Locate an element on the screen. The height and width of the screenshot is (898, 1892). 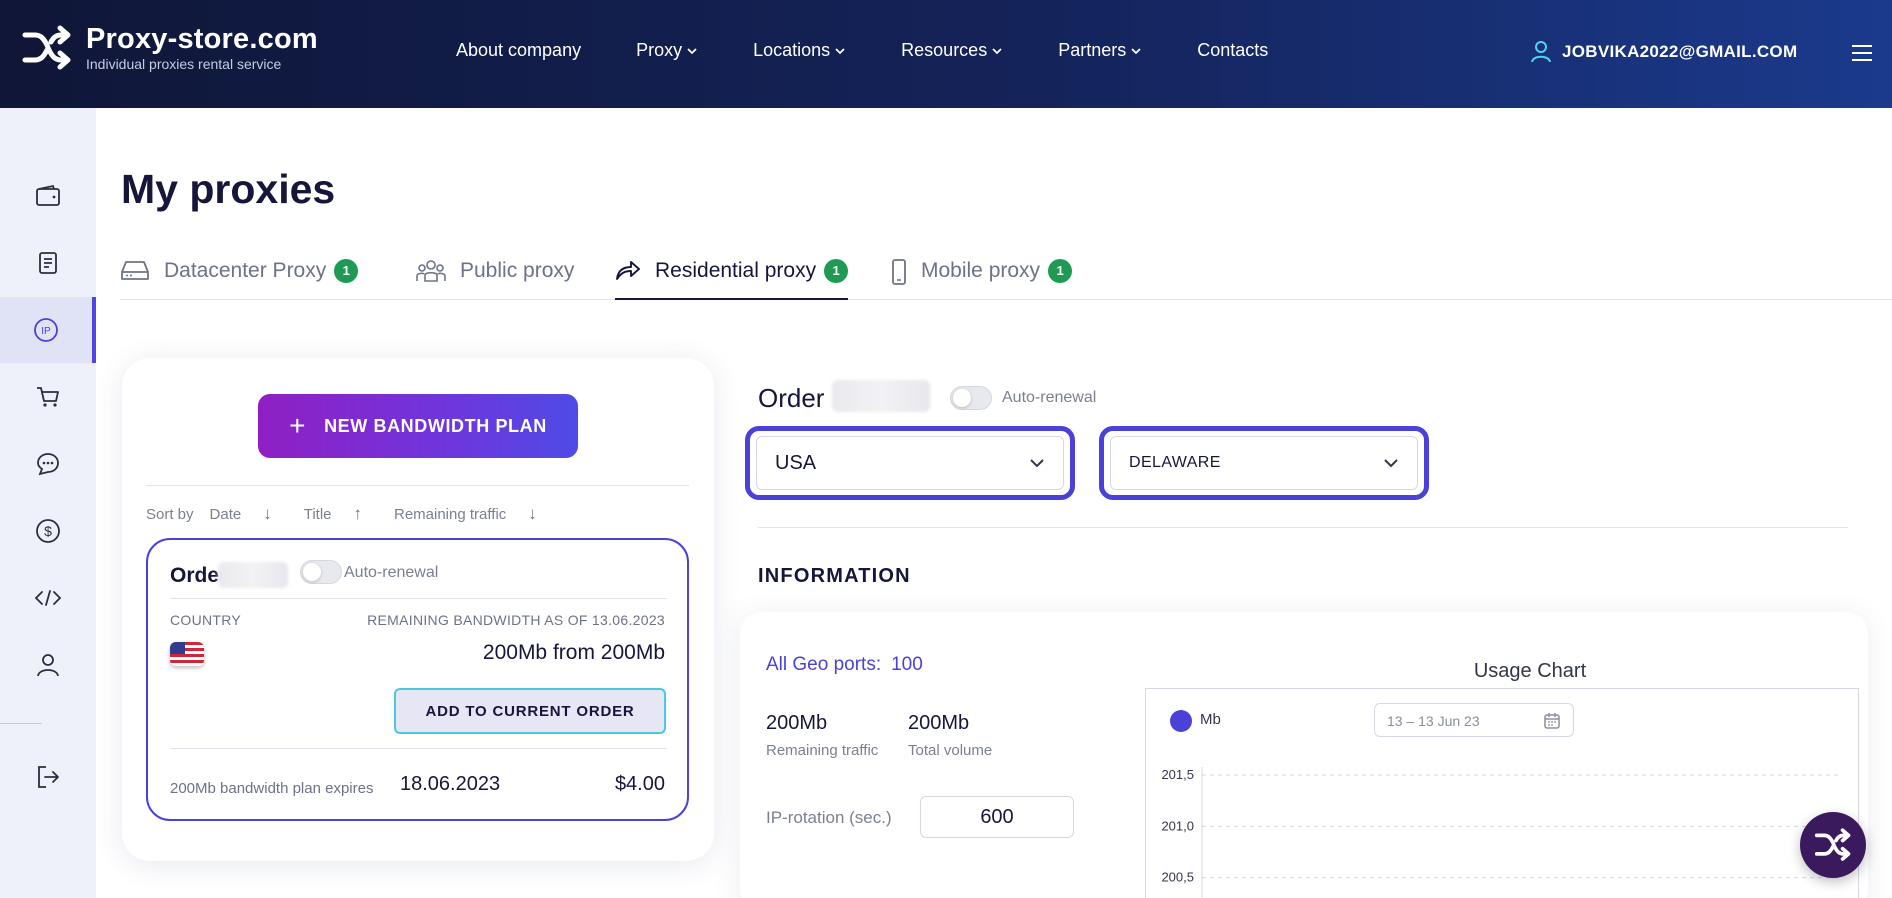
document-icon is located at coordinates (48, 263).